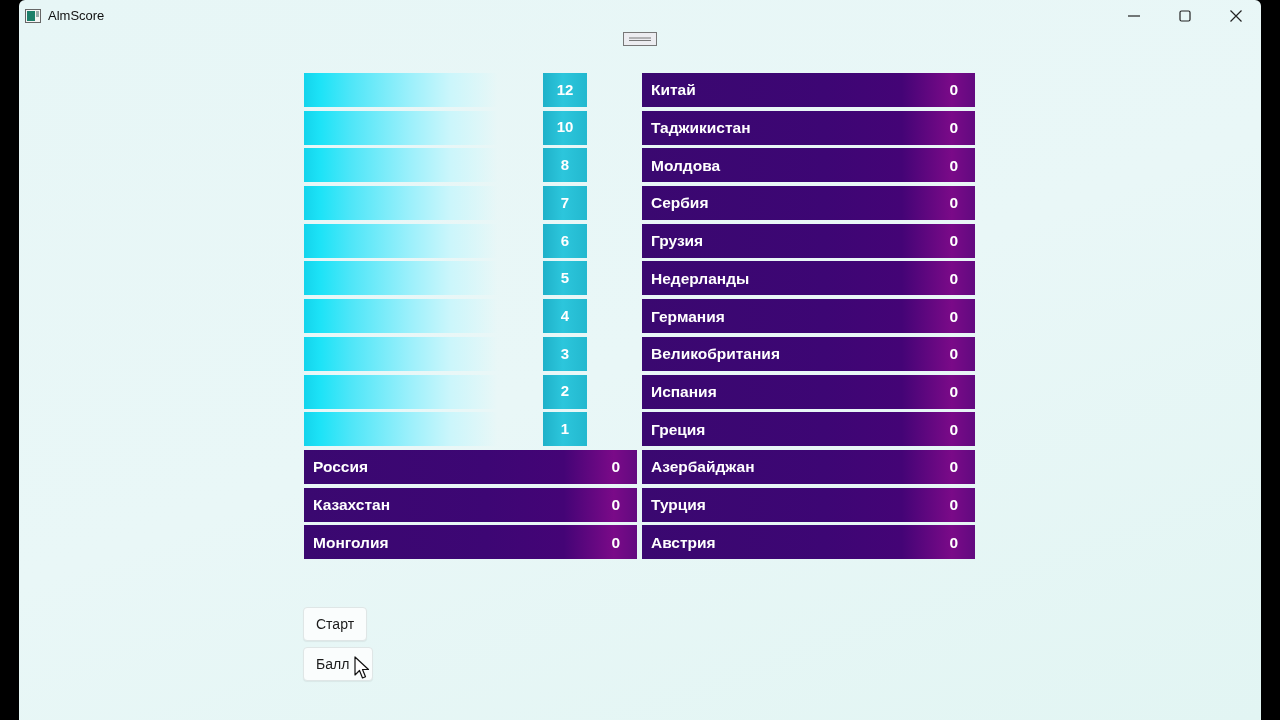 The width and height of the screenshot is (1280, 720). Describe the element at coordinates (684, 391) in the screenshot. I see `country-name: Испания` at that location.